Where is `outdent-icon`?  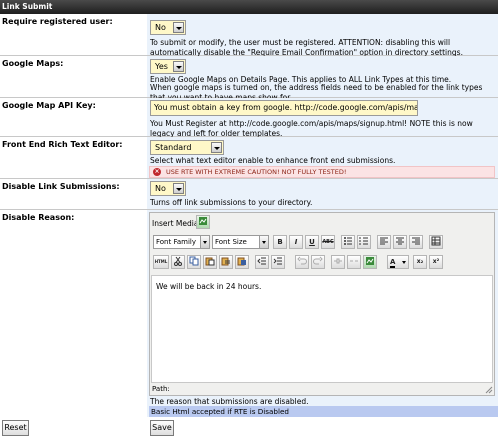
outdent-icon is located at coordinates (262, 262).